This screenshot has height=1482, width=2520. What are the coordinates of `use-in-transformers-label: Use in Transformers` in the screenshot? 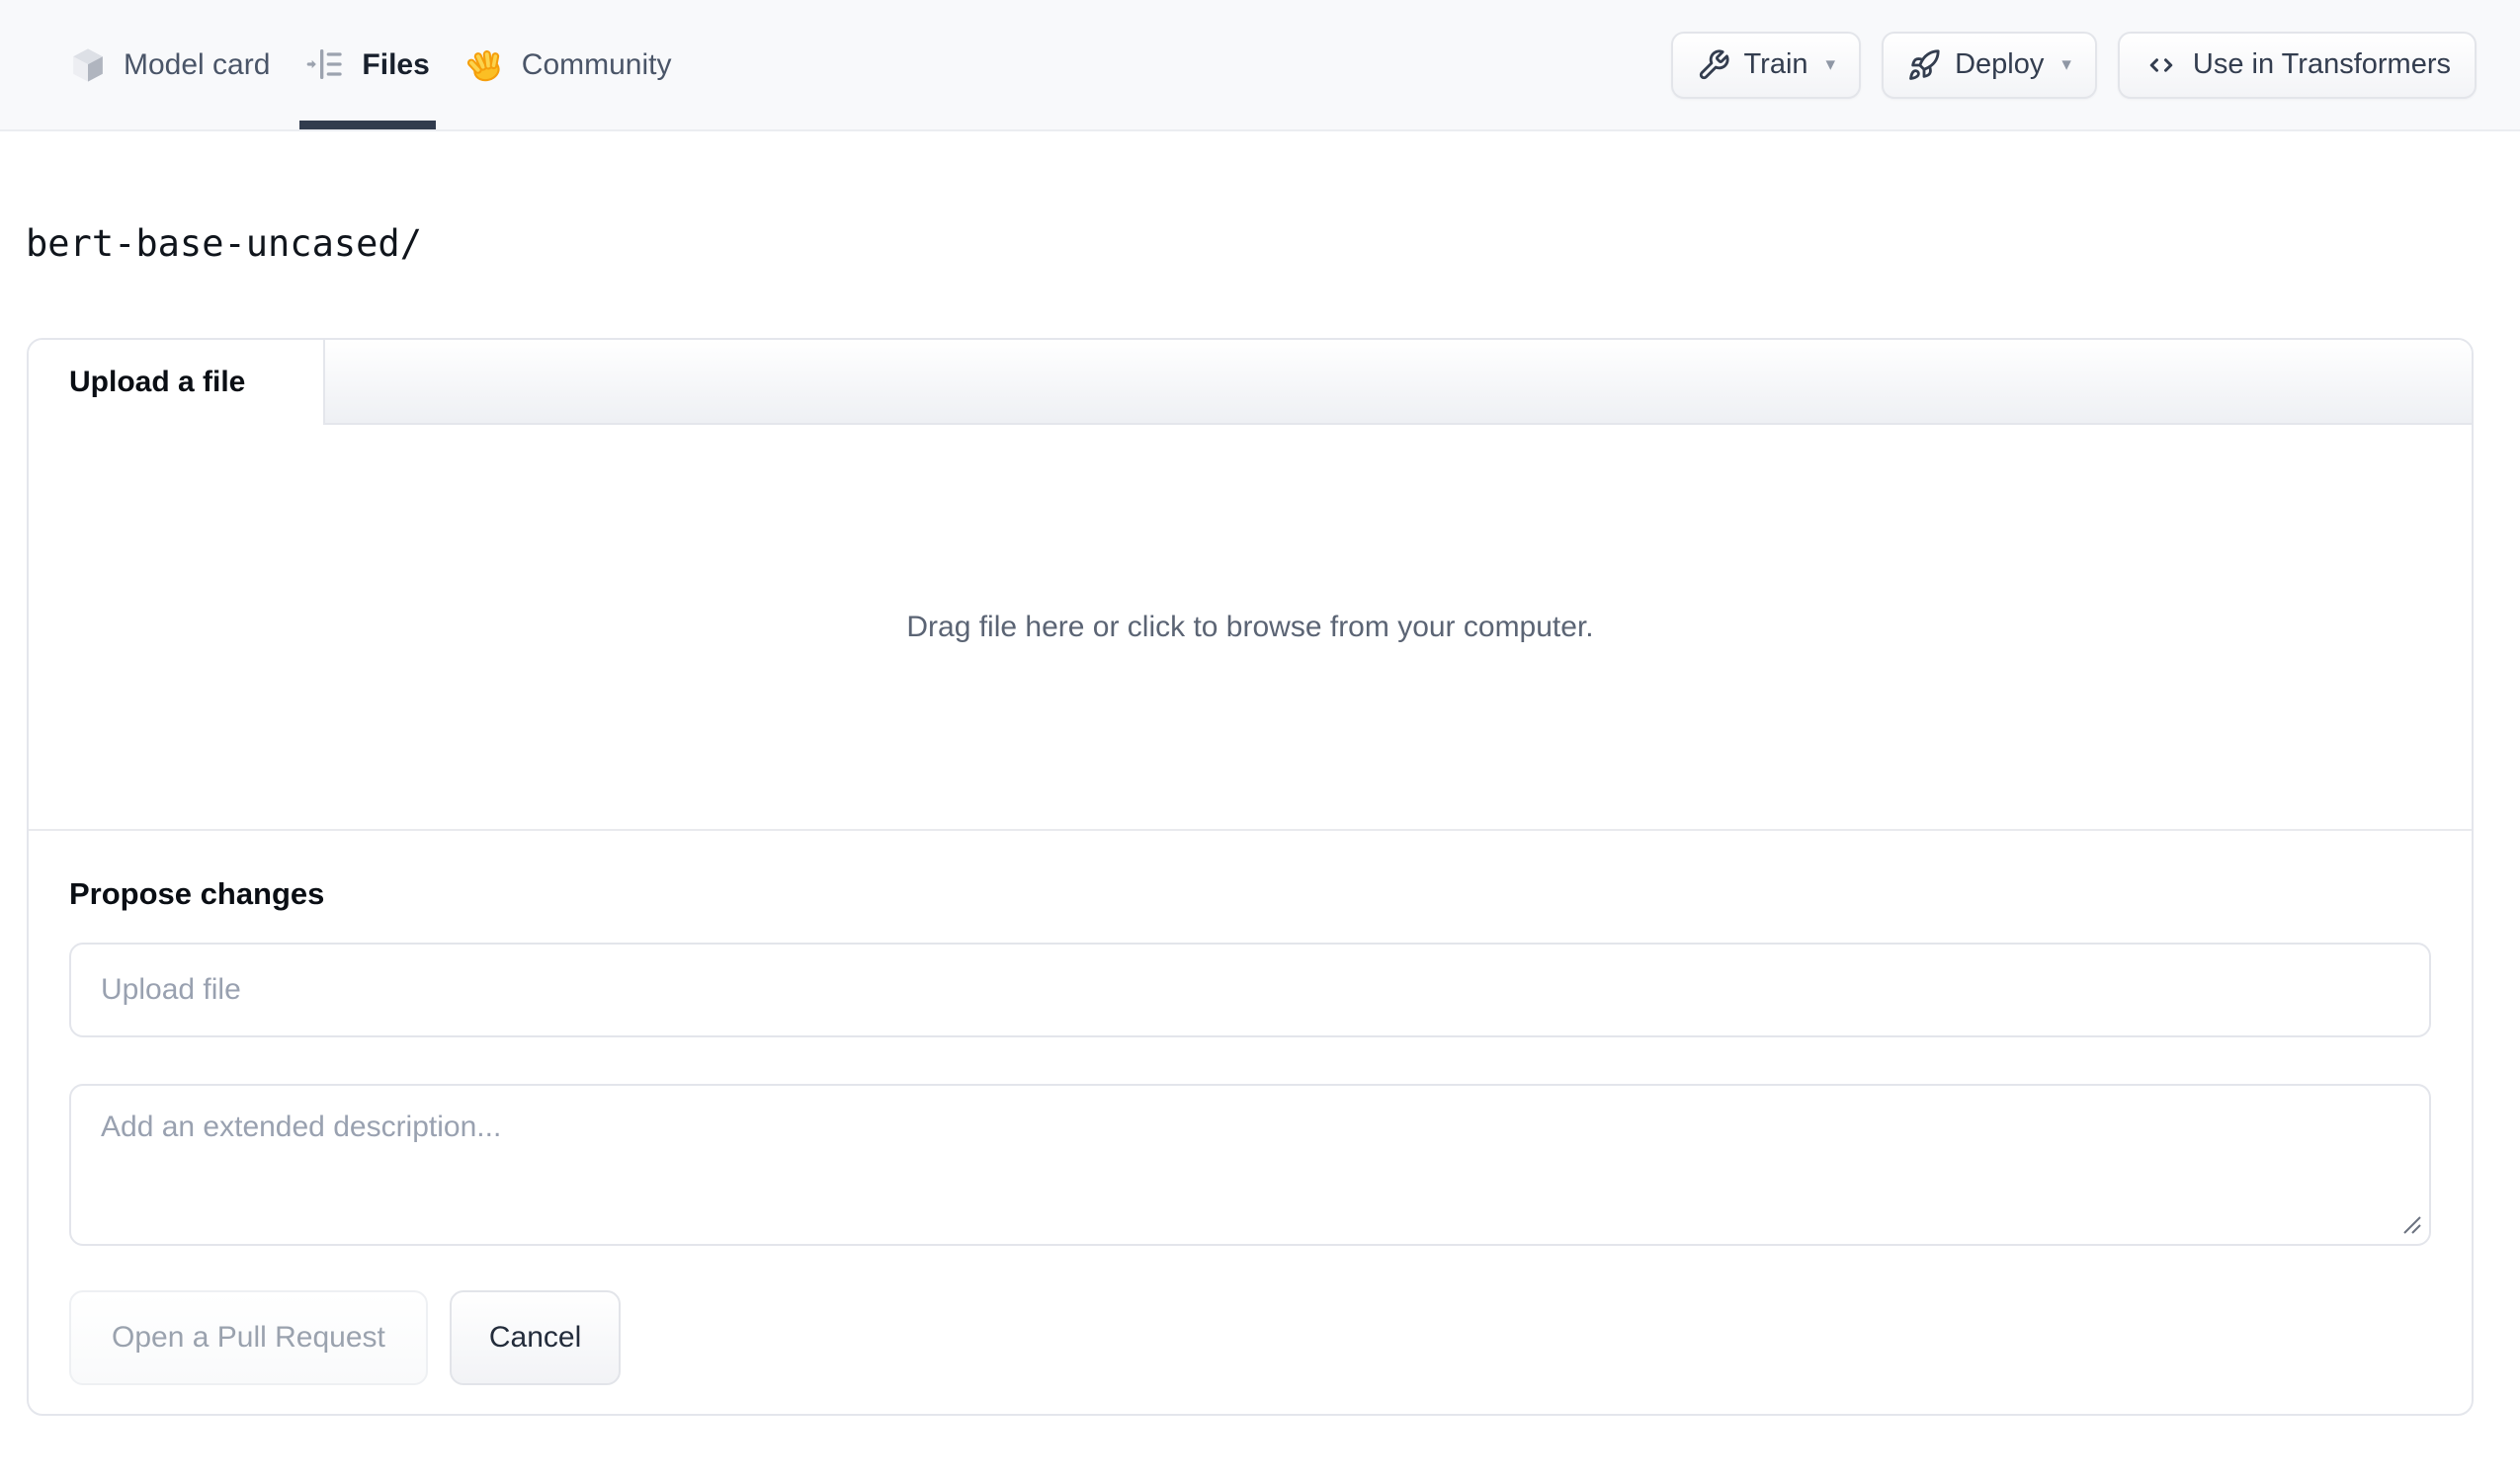 It's located at (2321, 64).